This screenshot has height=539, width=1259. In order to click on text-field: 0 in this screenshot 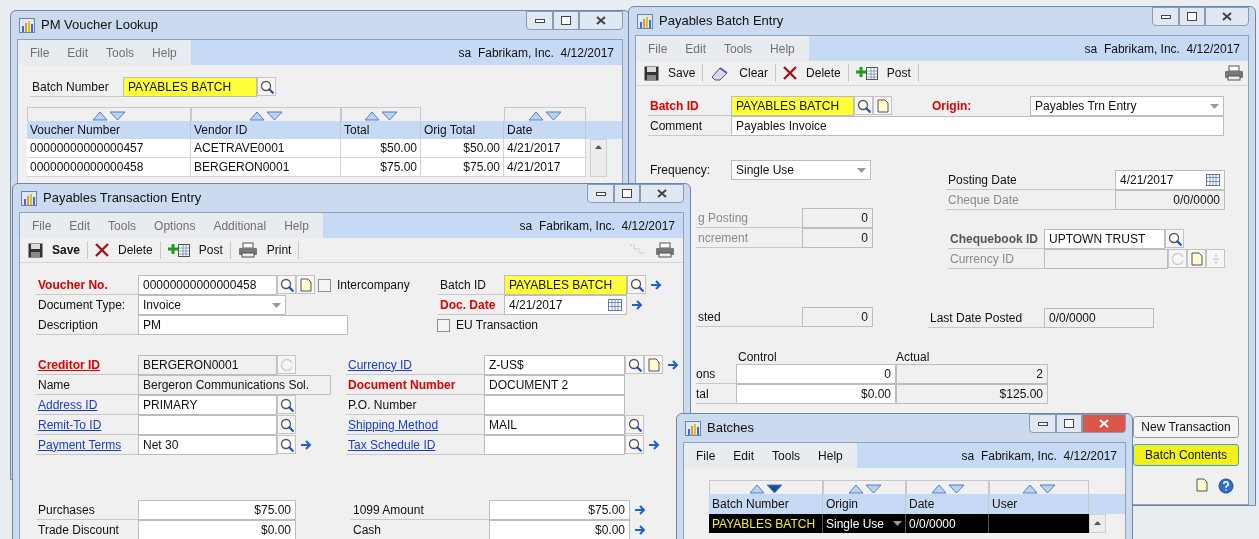, I will do `click(837, 317)`.